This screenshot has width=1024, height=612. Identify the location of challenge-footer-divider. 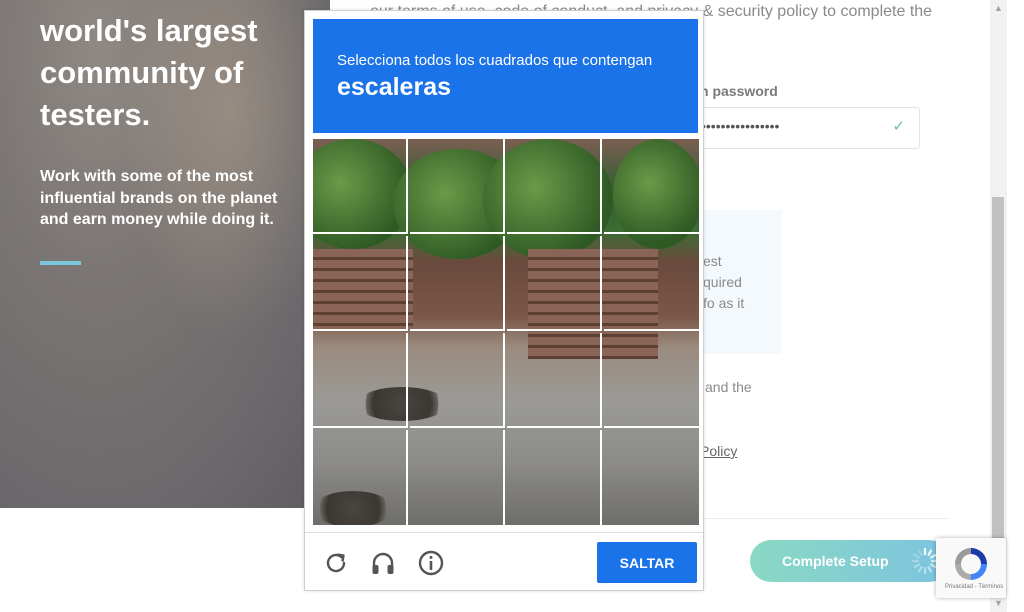
(504, 532).